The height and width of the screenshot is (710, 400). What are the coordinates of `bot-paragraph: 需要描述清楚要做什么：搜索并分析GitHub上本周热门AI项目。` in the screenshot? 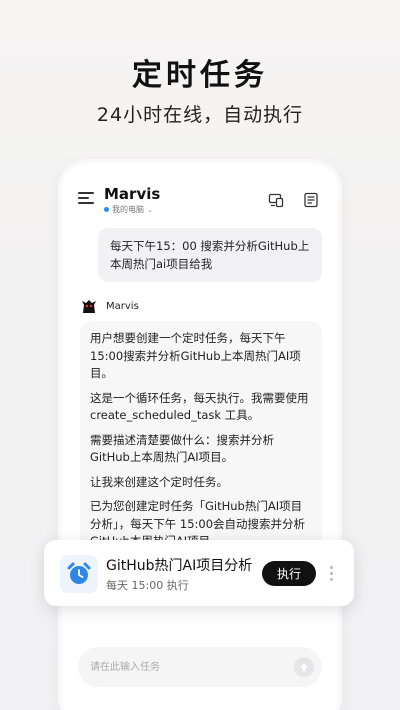 It's located at (182, 448).